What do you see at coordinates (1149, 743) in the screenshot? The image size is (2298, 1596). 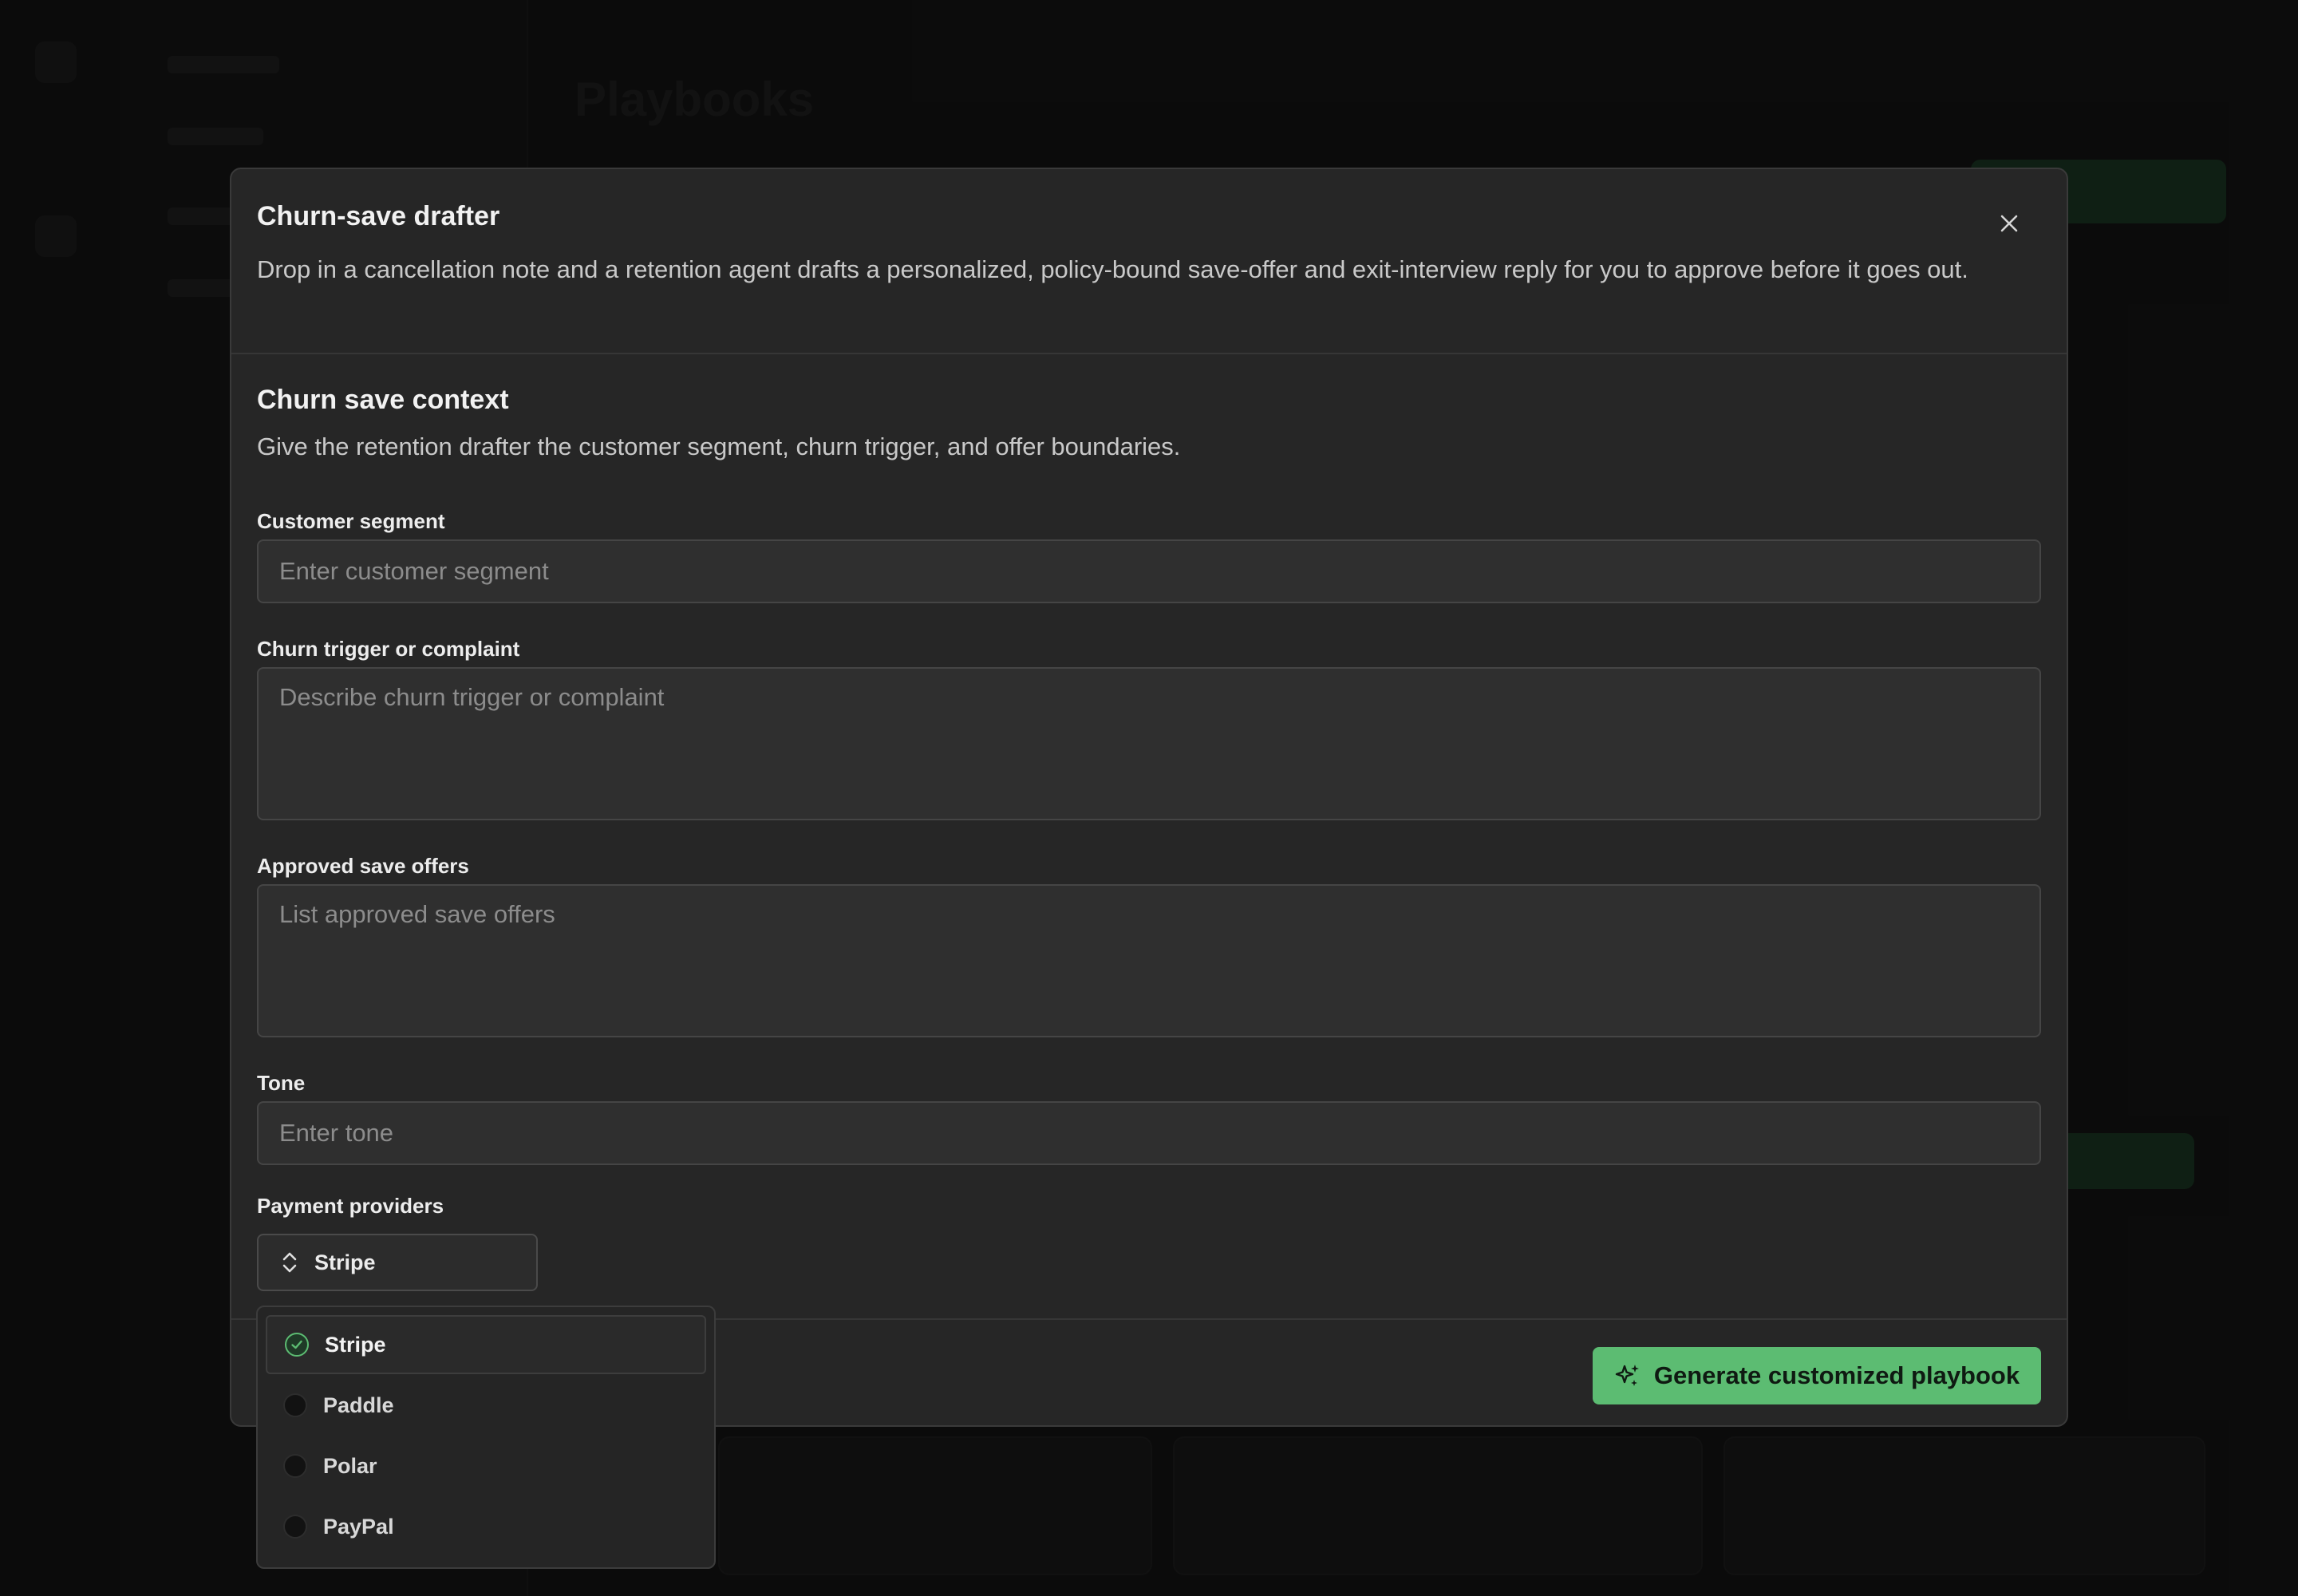 I see `churn-trigger-textarea` at bounding box center [1149, 743].